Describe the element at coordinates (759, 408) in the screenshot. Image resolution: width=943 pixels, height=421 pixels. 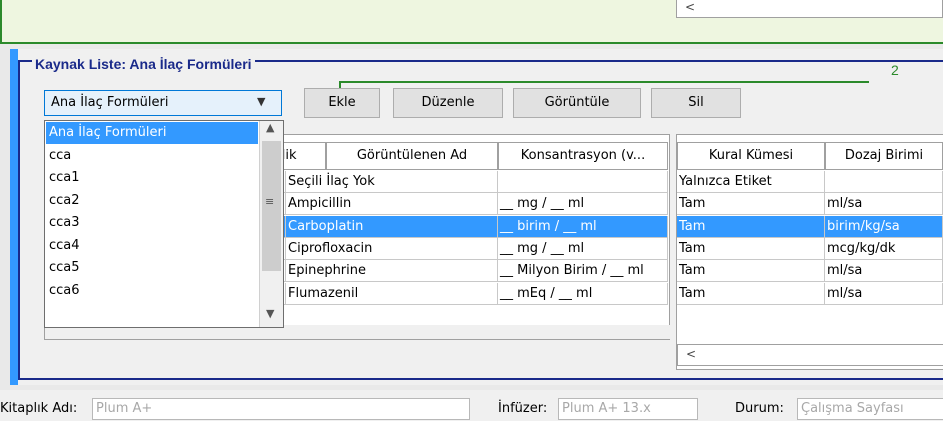
I see `status-label: Durum:` at that location.